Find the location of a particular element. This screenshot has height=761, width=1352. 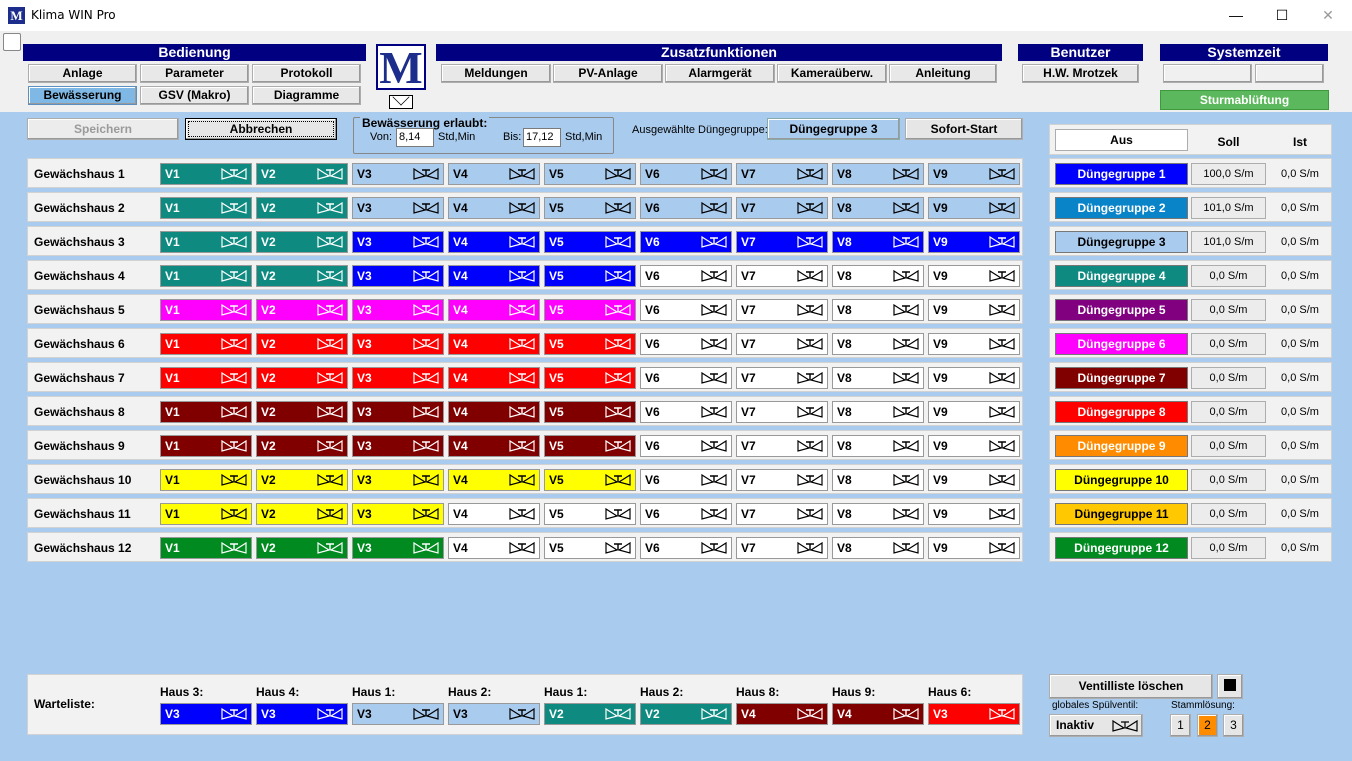

menu-anlage-button: Anlage is located at coordinates (82, 73).